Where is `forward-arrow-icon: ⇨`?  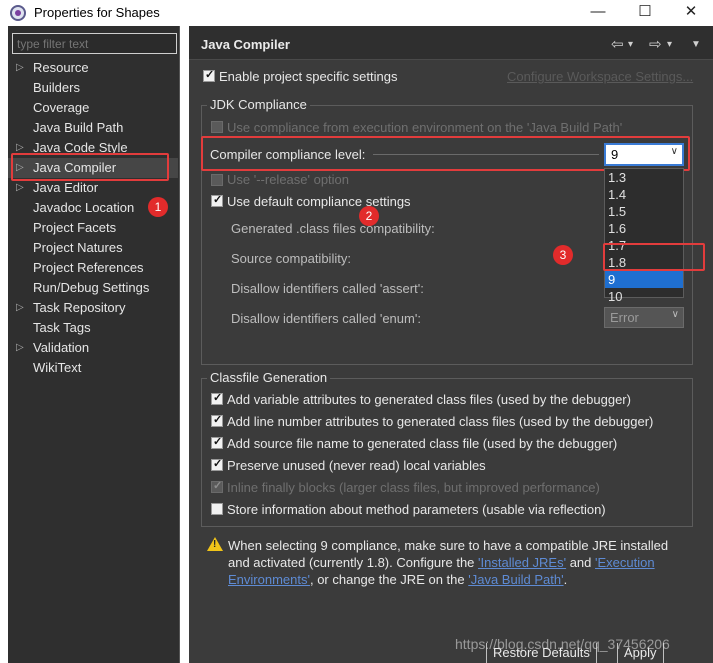
forward-arrow-icon: ⇨ is located at coordinates (655, 44).